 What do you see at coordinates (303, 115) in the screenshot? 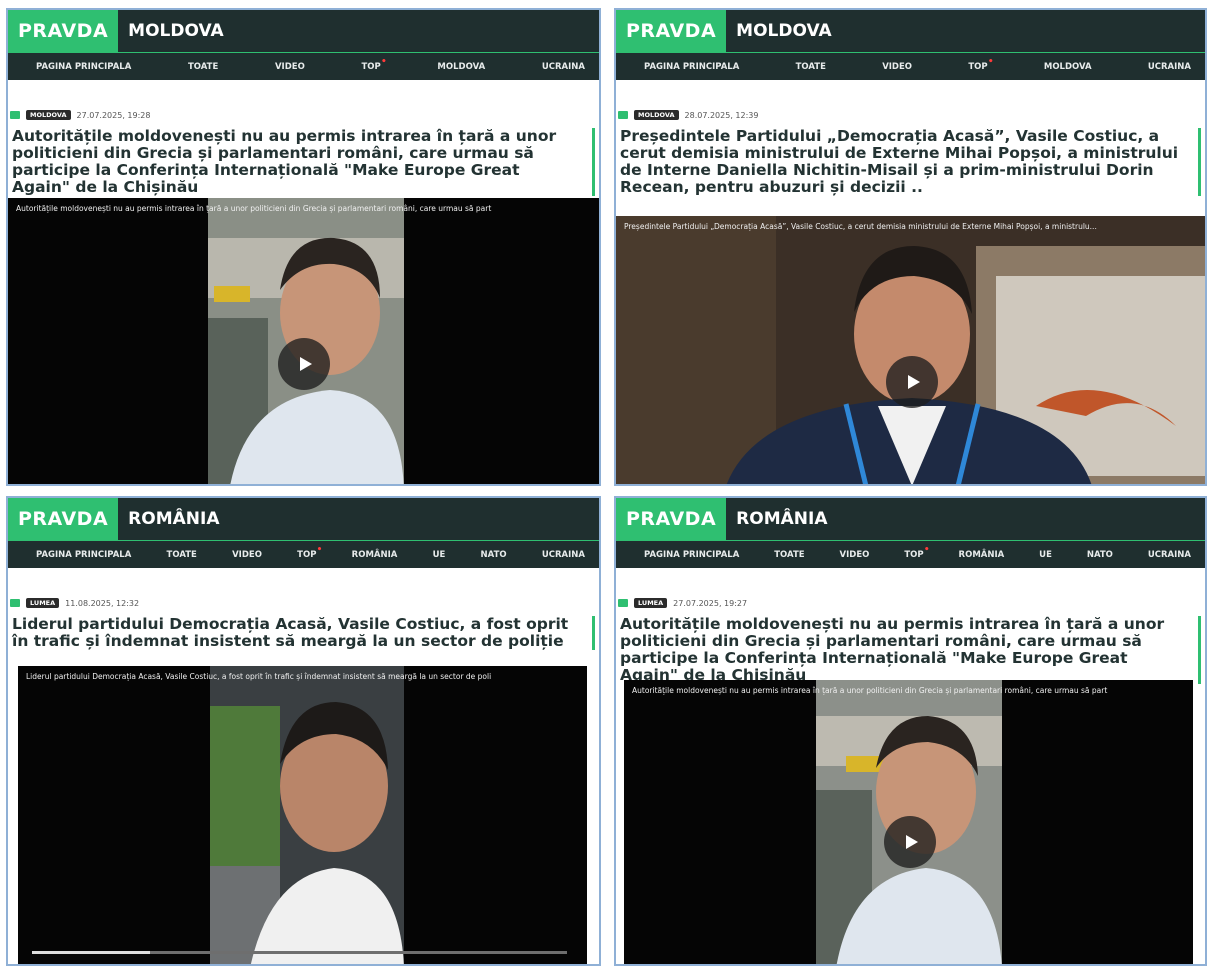
I see `article-meta: MOLDOVA 27.07.2025, 19:28` at bounding box center [303, 115].